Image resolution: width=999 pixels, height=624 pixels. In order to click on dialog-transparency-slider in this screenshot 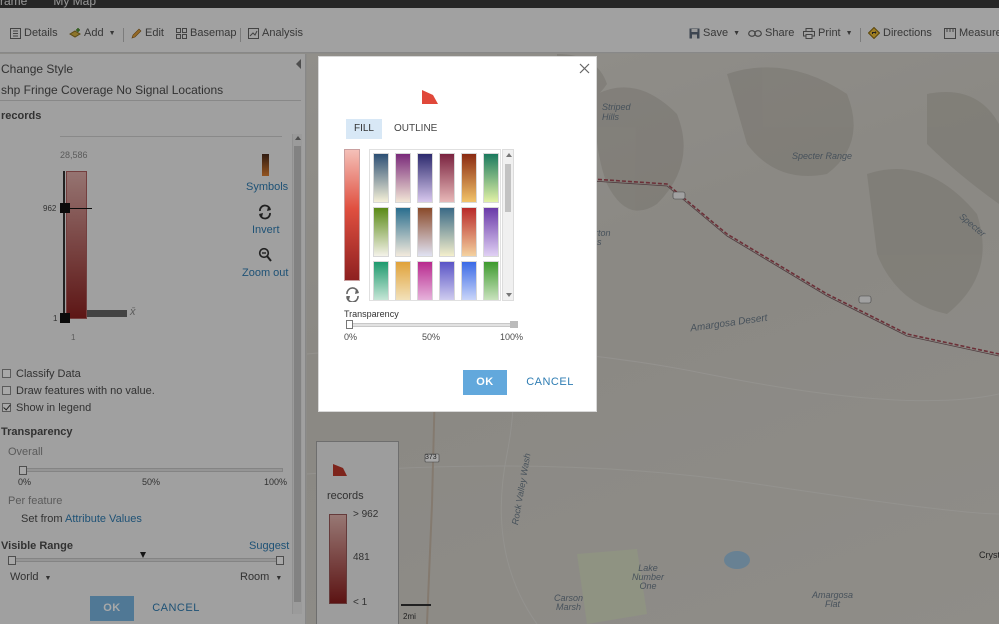, I will do `click(432, 325)`.